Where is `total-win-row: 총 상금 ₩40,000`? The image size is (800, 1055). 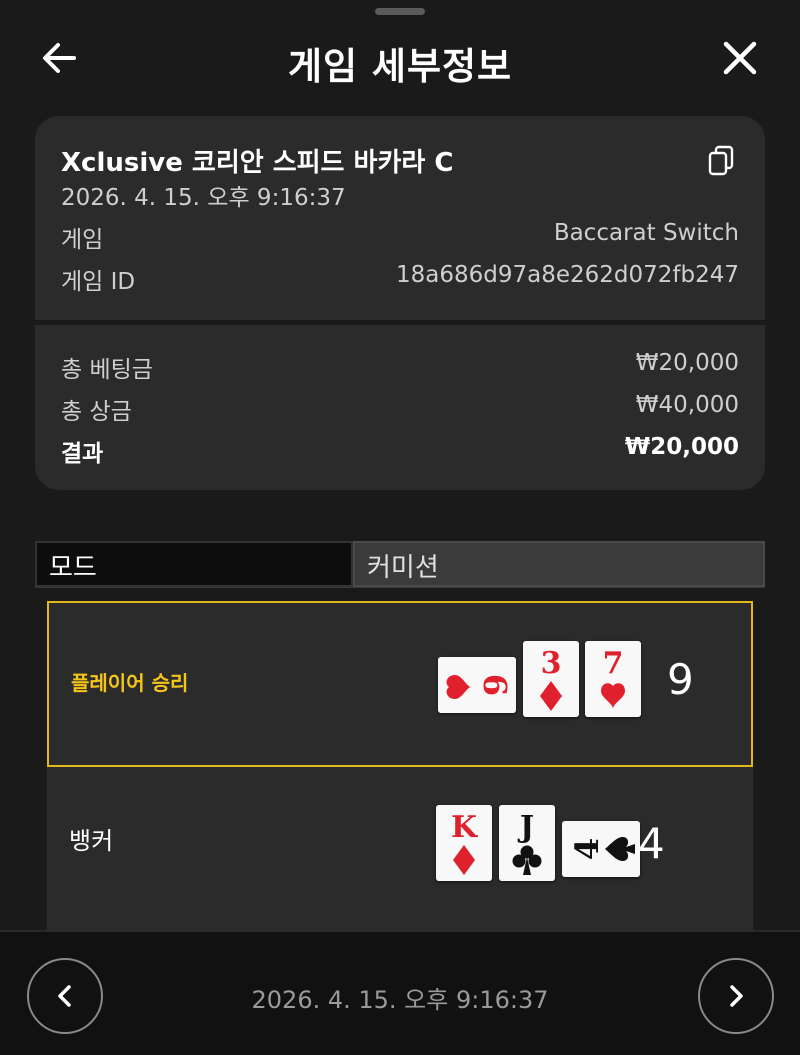 total-win-row: 총 상금 ₩40,000 is located at coordinates (400, 409).